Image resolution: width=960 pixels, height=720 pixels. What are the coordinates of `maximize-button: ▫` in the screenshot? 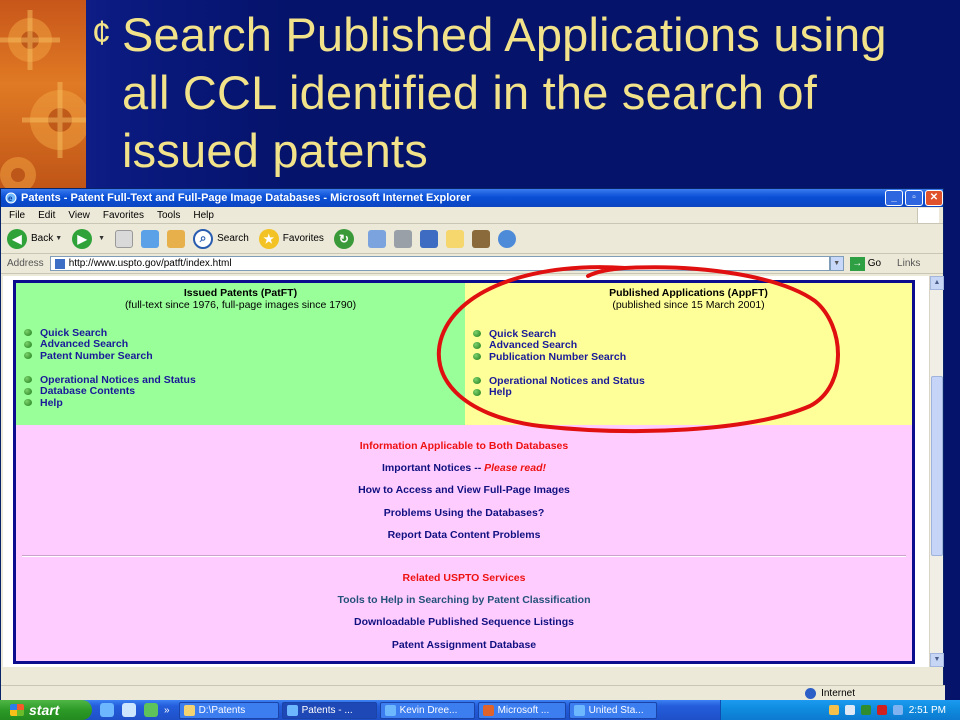 It's located at (914, 198).